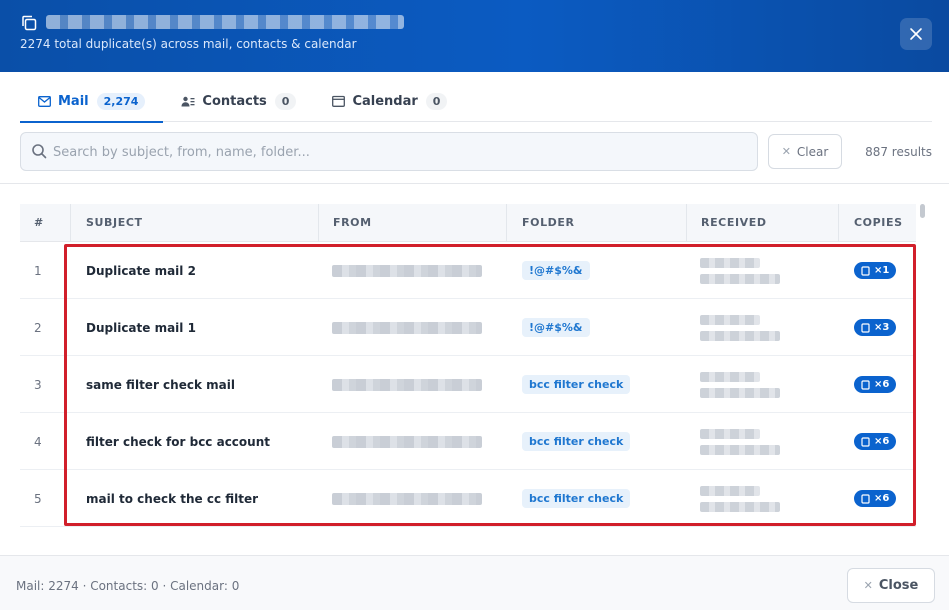 The width and height of the screenshot is (949, 610). What do you see at coordinates (474, 183) in the screenshot?
I see `divider` at bounding box center [474, 183].